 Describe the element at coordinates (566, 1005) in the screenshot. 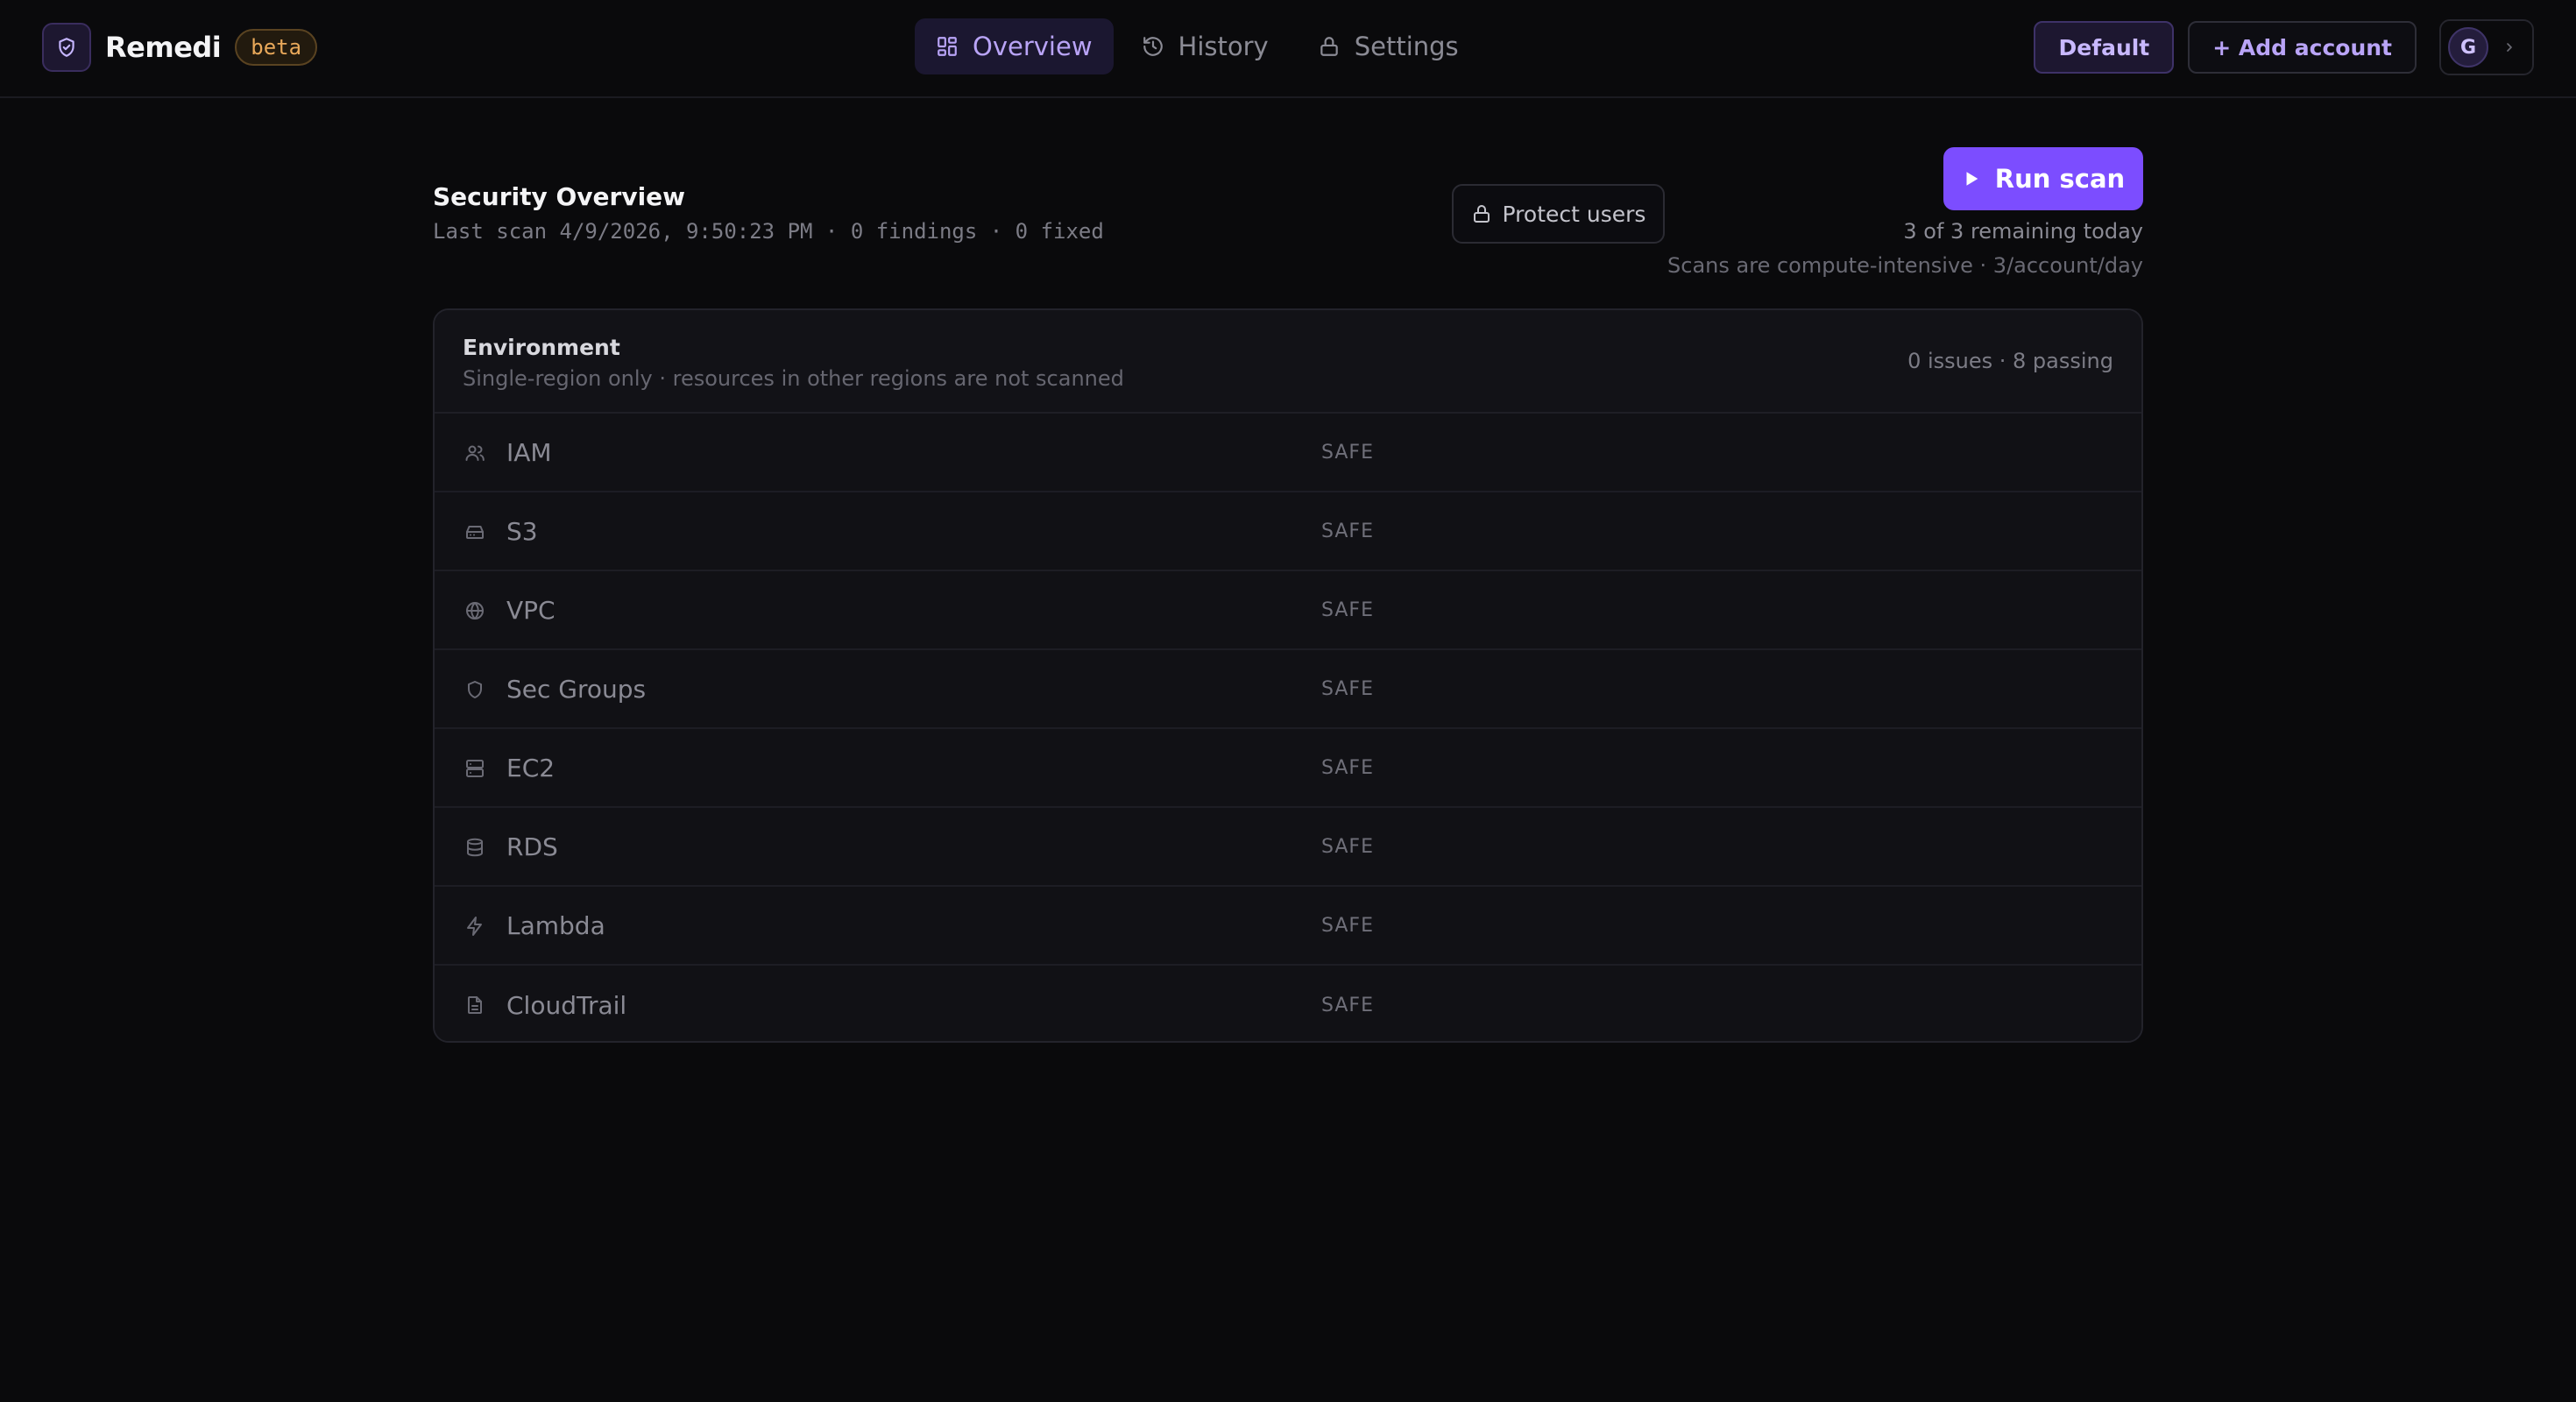

I see `service-name: CloudTrail` at that location.